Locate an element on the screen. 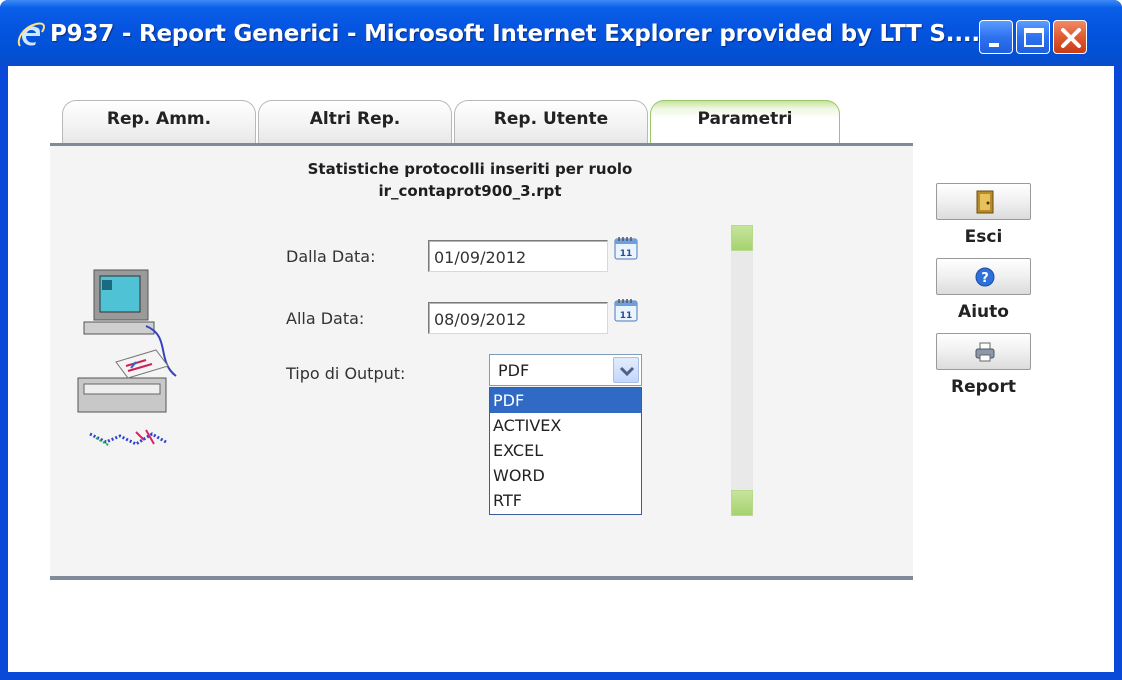 Image resolution: width=1122 pixels, height=680 pixels. report-button is located at coordinates (983, 351).